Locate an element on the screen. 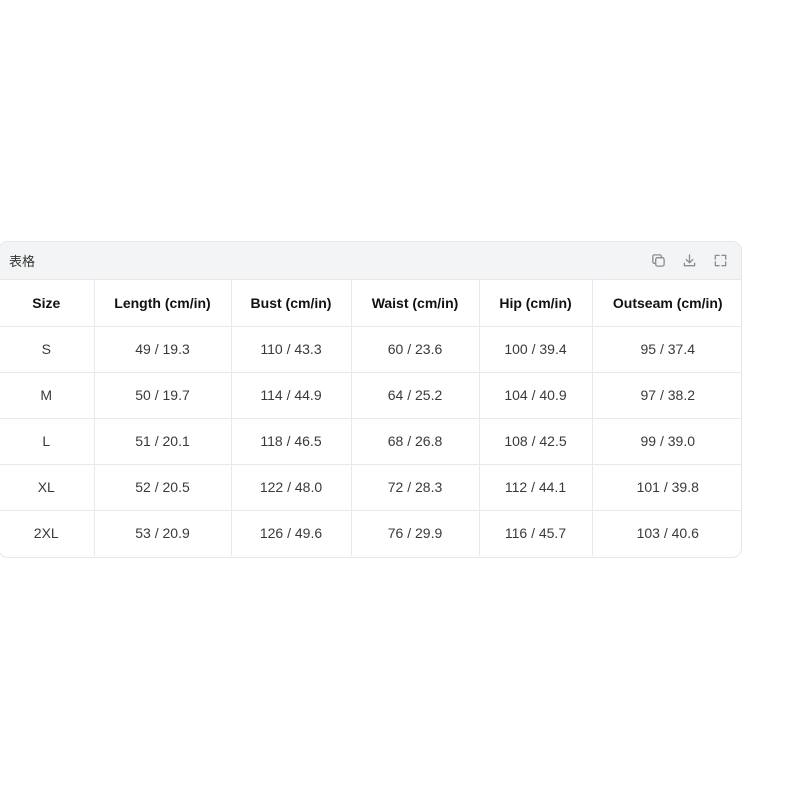 The height and width of the screenshot is (800, 800). table-cell: 64 / 25.2 is located at coordinates (415, 395).